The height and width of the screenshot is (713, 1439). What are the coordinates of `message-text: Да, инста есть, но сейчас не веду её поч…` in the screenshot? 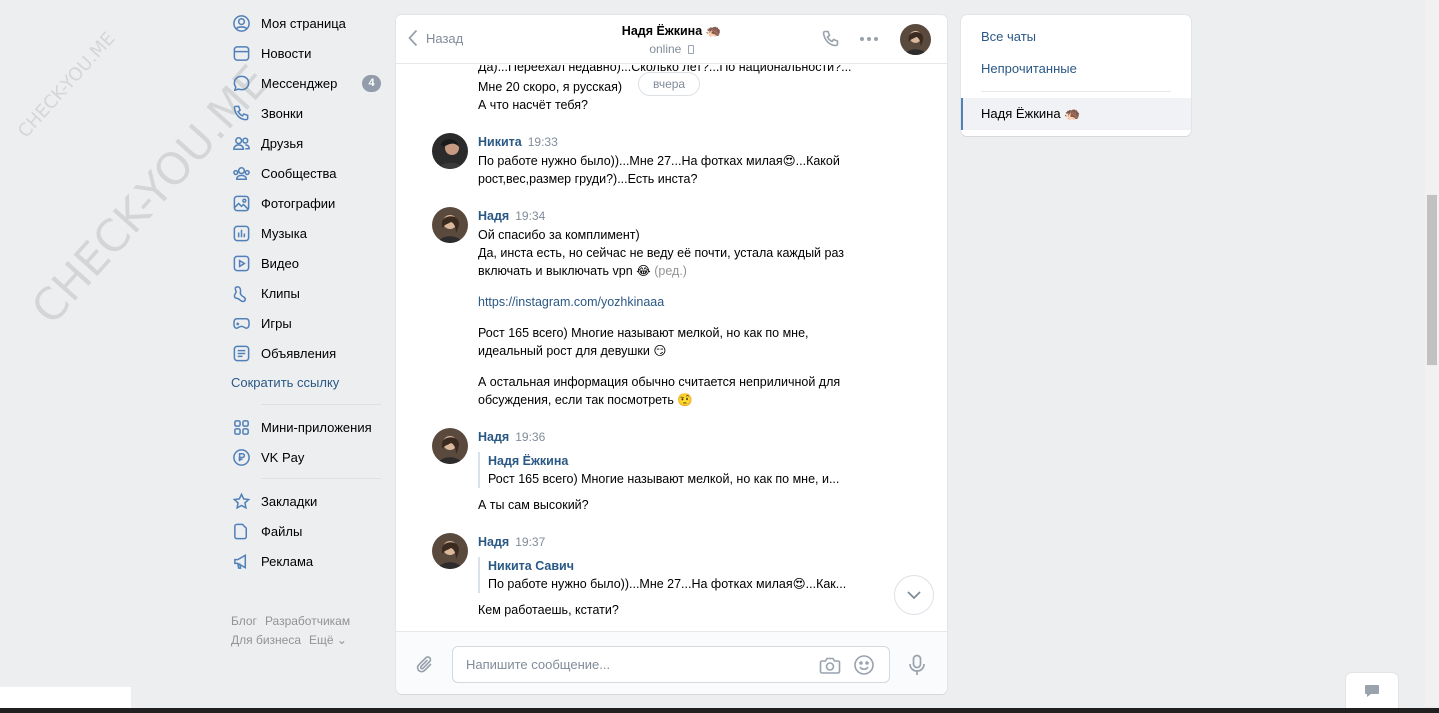 It's located at (661, 253).